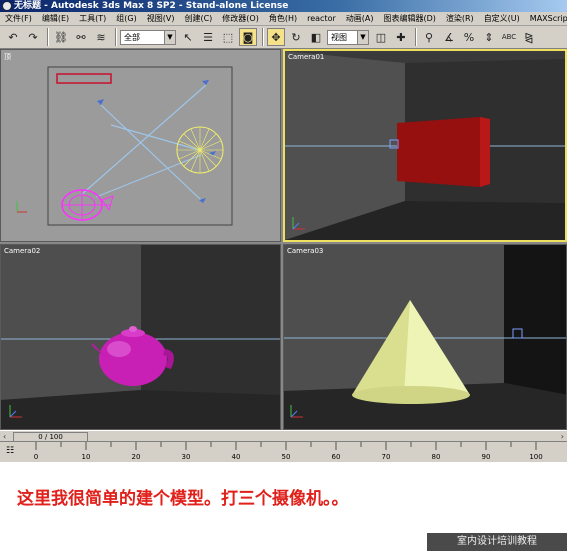 The height and width of the screenshot is (551, 567). Describe the element at coordinates (50, 437) in the screenshot. I see `time-slider-thumb: 0 / 100` at that location.